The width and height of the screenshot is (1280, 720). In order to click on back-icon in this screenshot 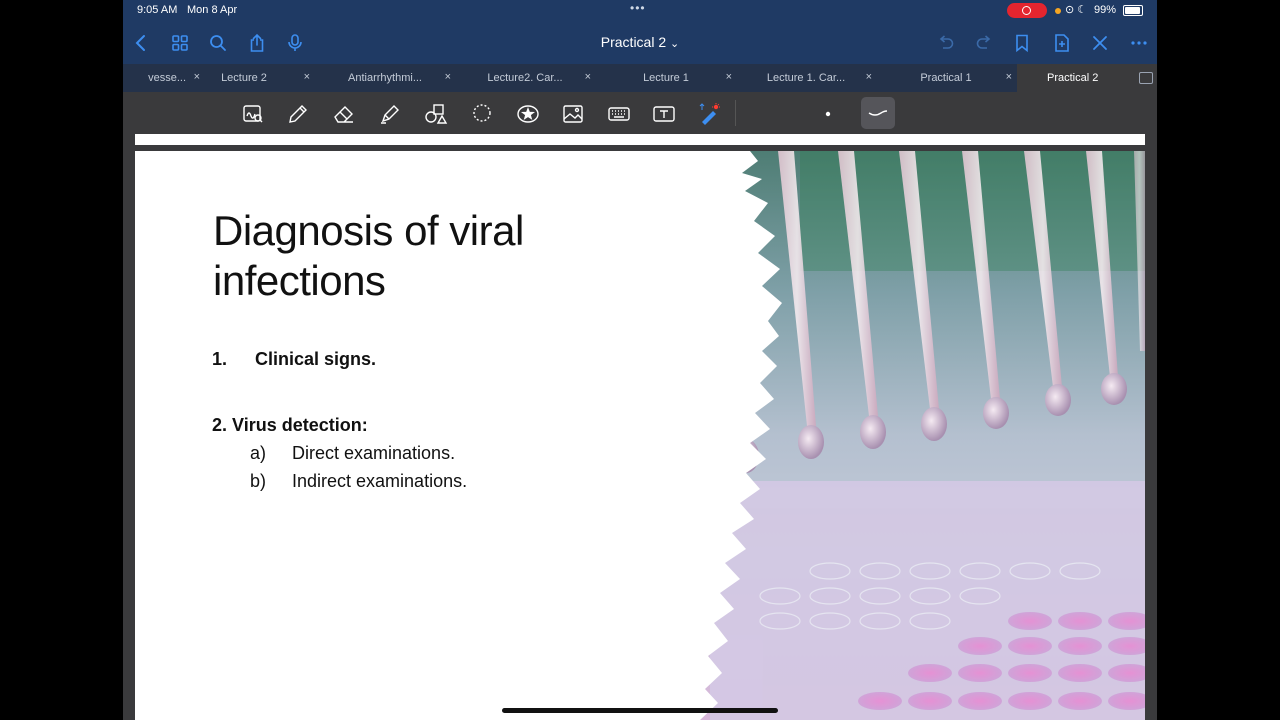, I will do `click(141, 43)`.